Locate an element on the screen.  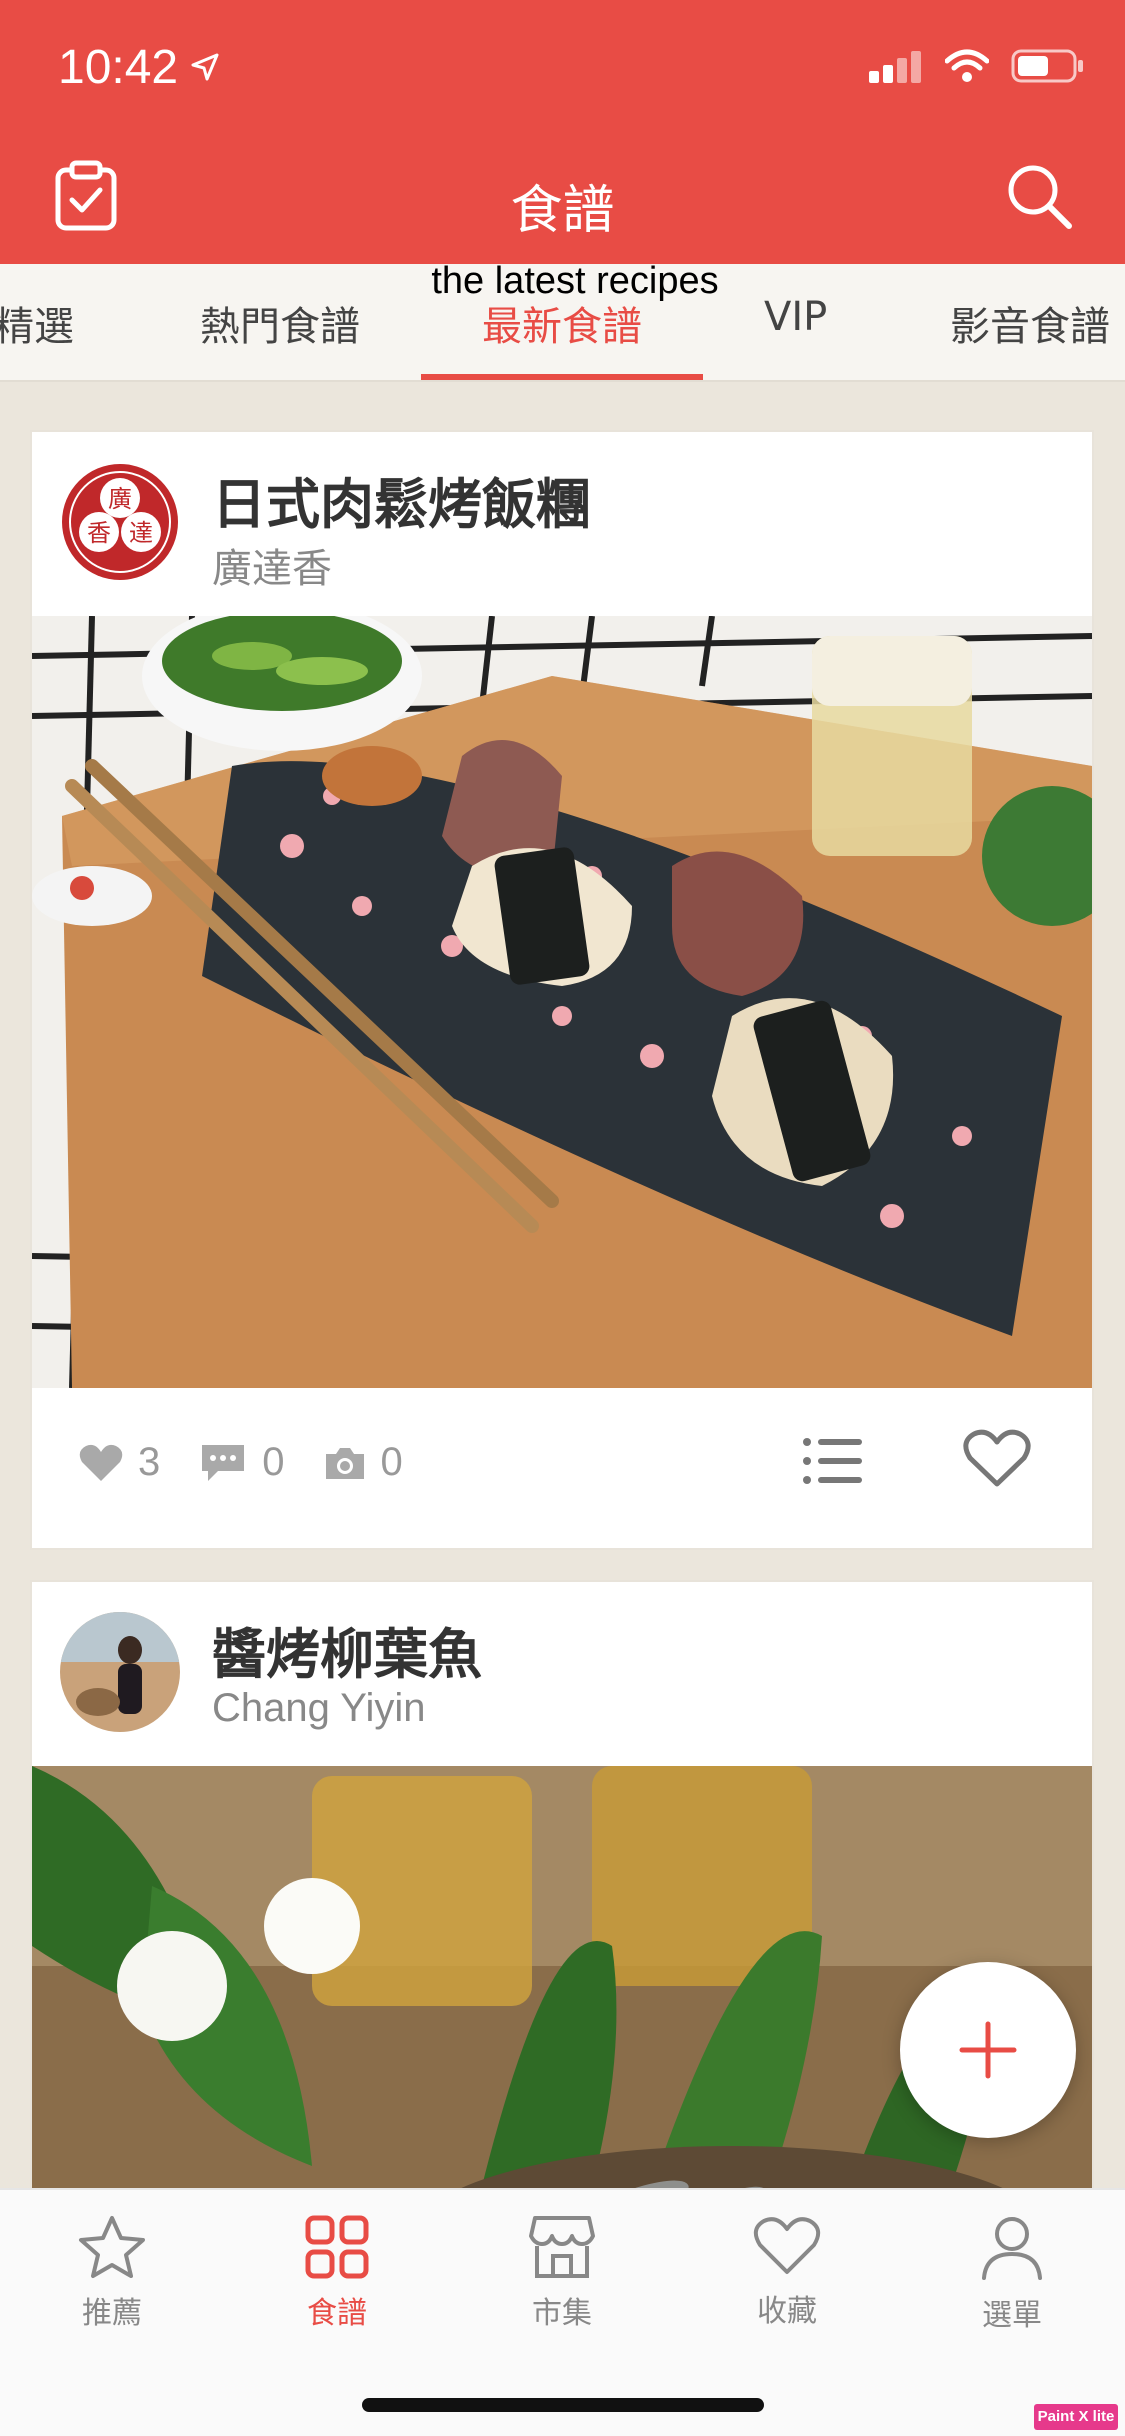
recipe-stats: 3 0 0 is located at coordinates (259, 1462).